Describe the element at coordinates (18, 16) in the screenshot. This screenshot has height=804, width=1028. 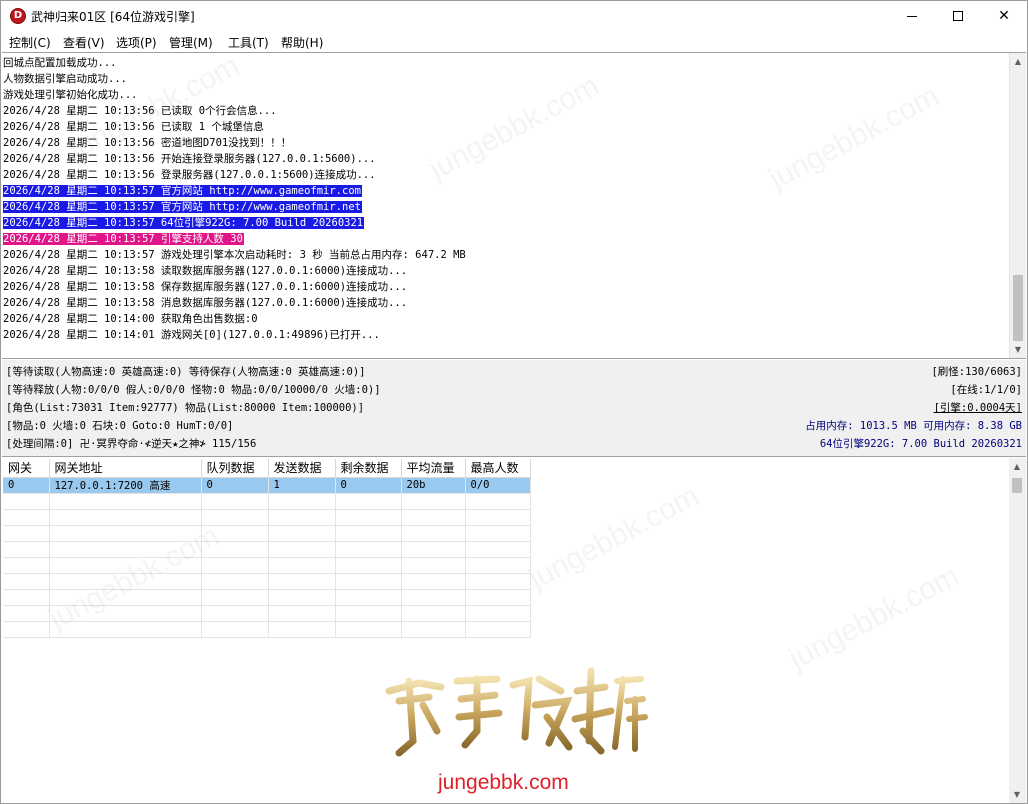
I see `app-logo-icon: D` at that location.